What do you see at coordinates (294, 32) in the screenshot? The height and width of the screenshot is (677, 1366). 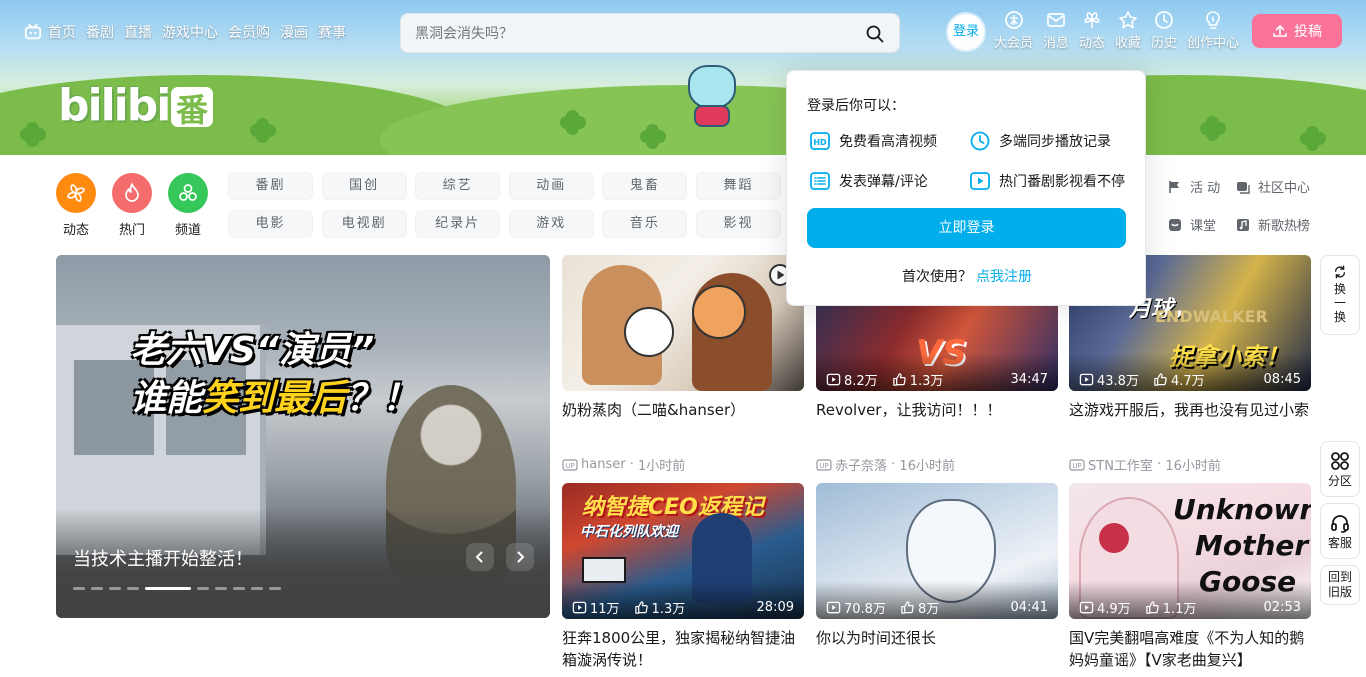 I see `nav-manga: 漫画` at bounding box center [294, 32].